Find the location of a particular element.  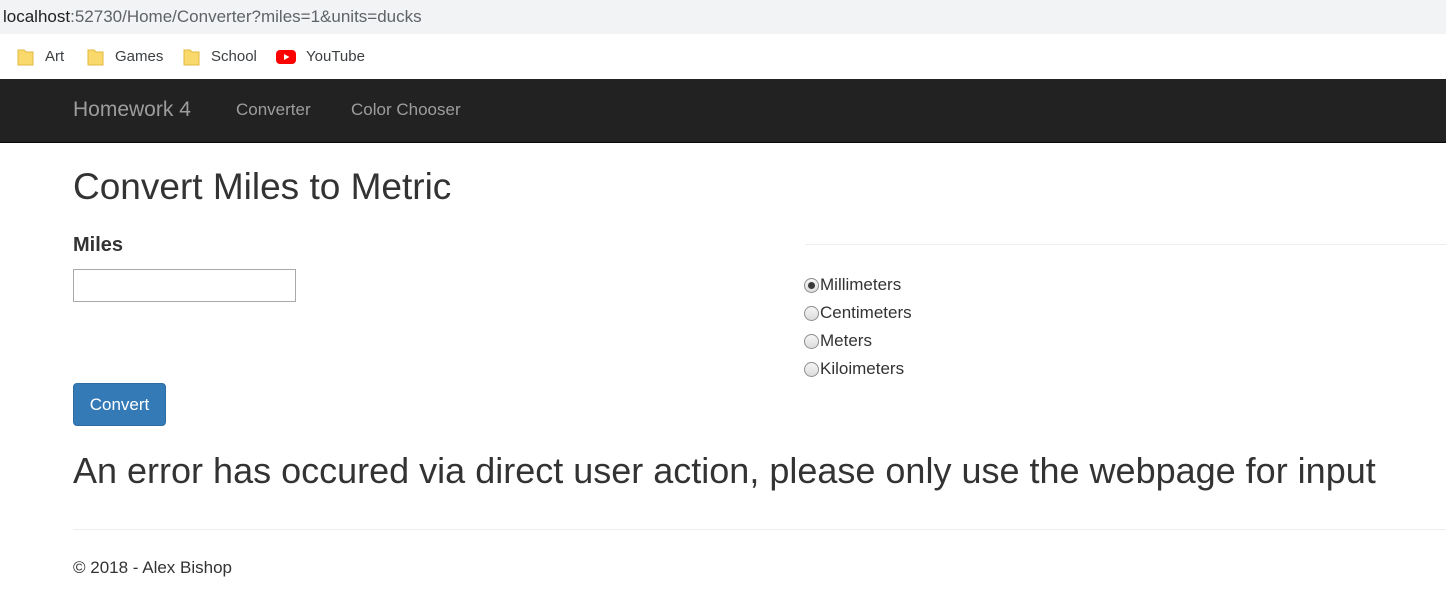

url-host: localhost is located at coordinates (37, 16).